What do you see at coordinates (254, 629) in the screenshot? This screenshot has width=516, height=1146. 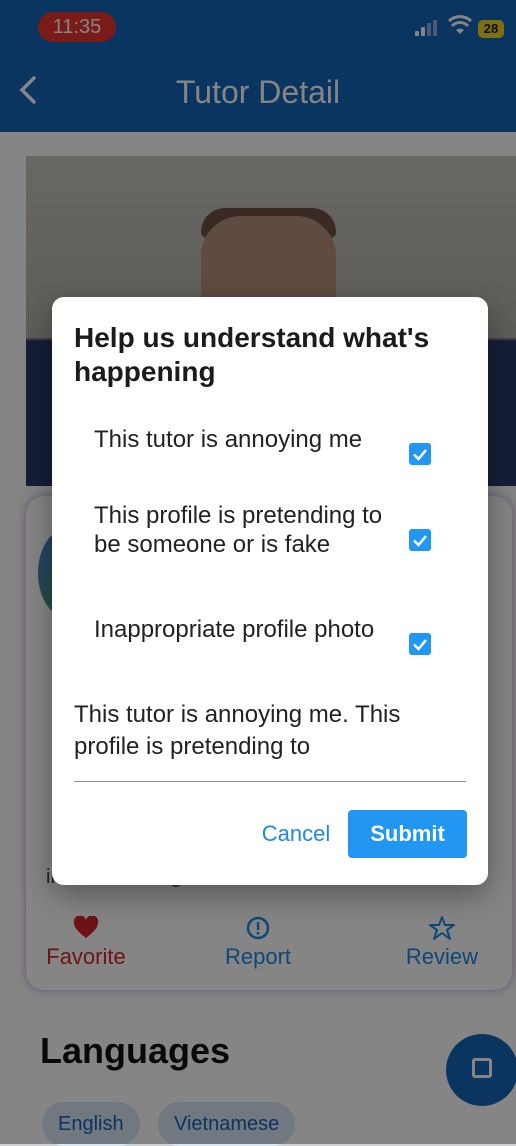 I see `report-option-inappropriate-photo: Inappropriate profile photo` at bounding box center [254, 629].